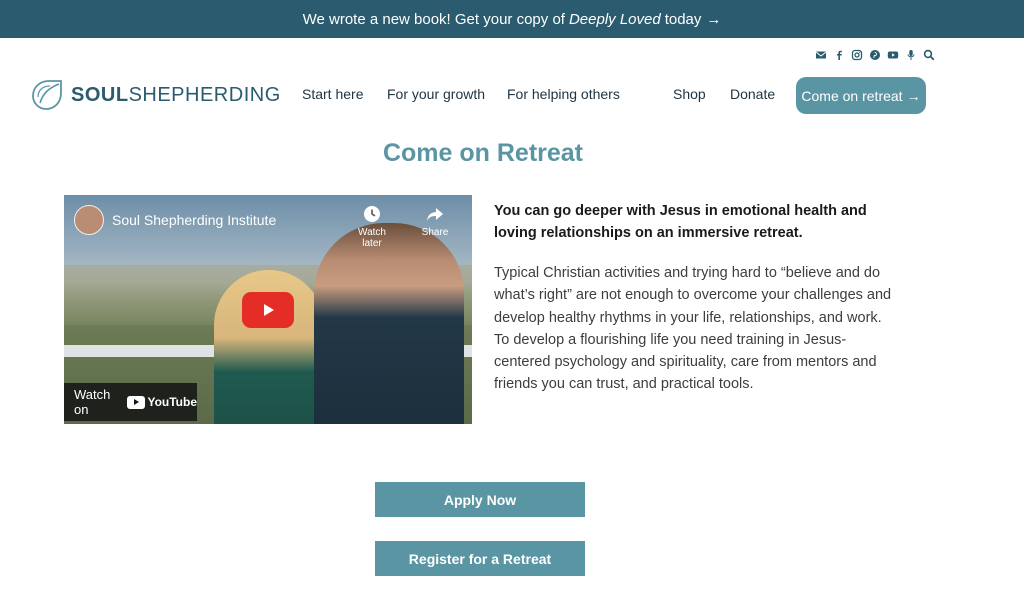  What do you see at coordinates (852, 95) in the screenshot?
I see `cta-label: Come on retreat` at bounding box center [852, 95].